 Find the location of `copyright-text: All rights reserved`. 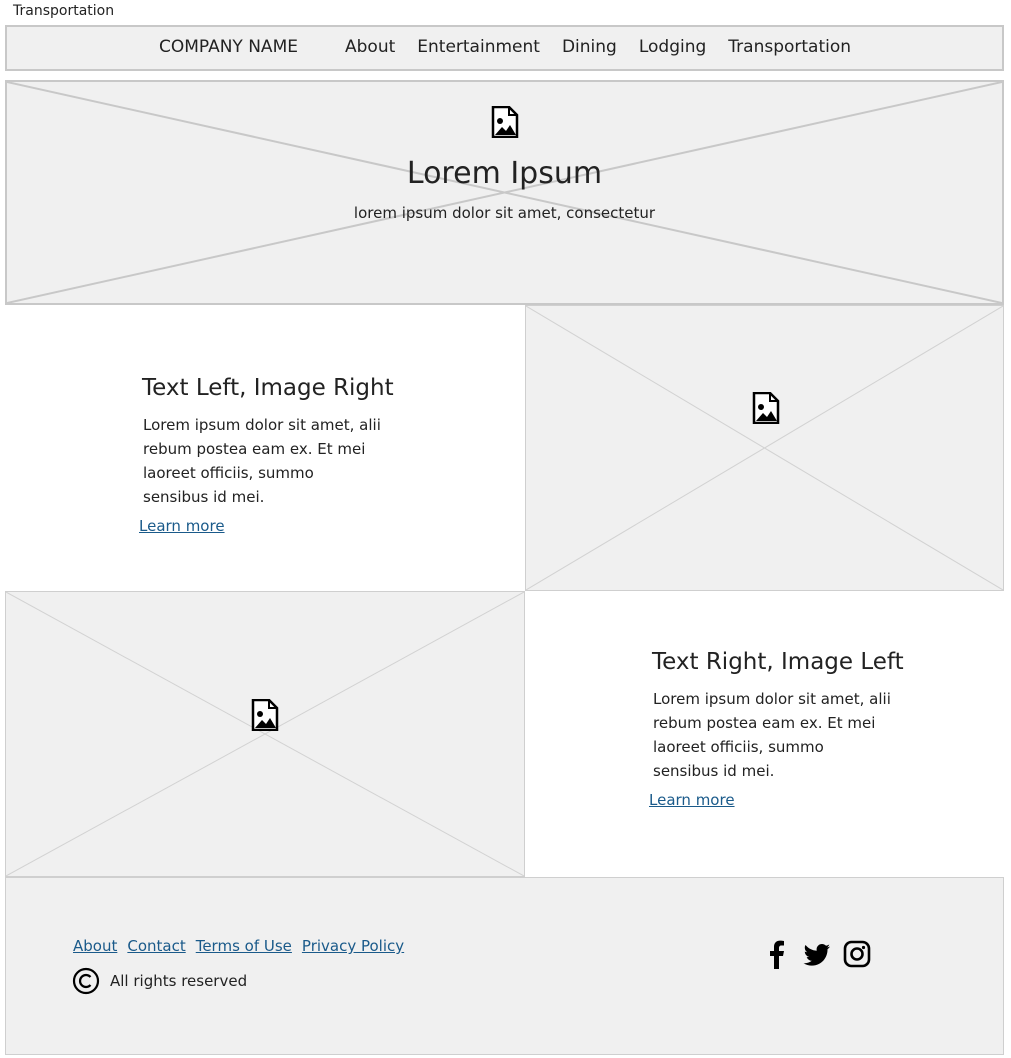

copyright-text: All rights reserved is located at coordinates (179, 981).